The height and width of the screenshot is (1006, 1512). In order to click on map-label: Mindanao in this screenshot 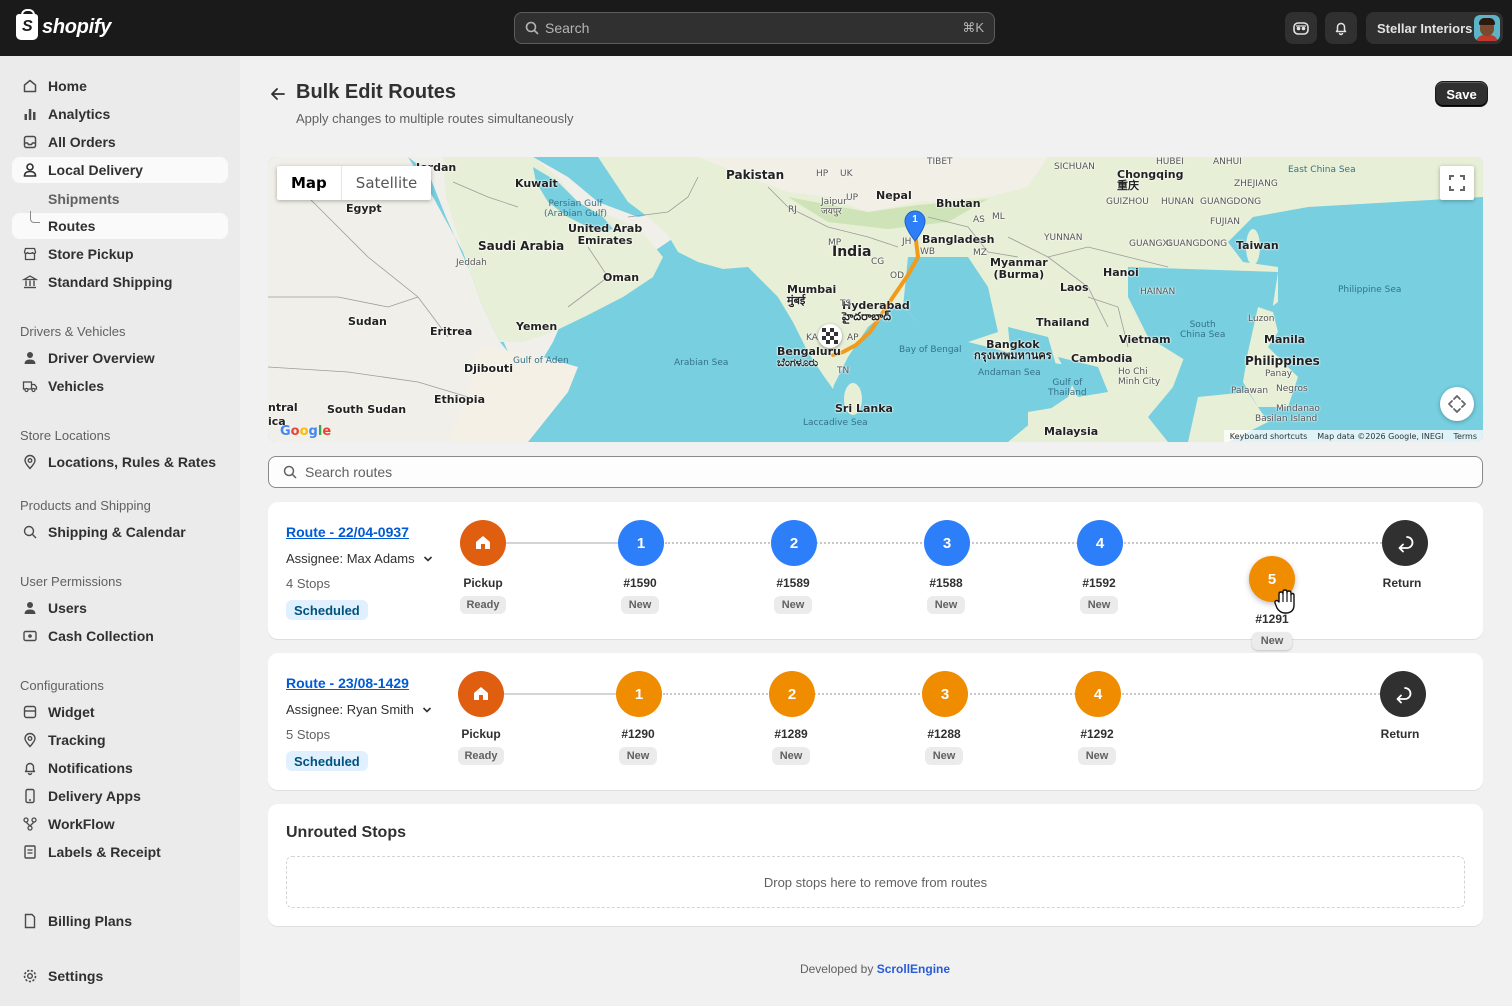, I will do `click(1298, 409)`.